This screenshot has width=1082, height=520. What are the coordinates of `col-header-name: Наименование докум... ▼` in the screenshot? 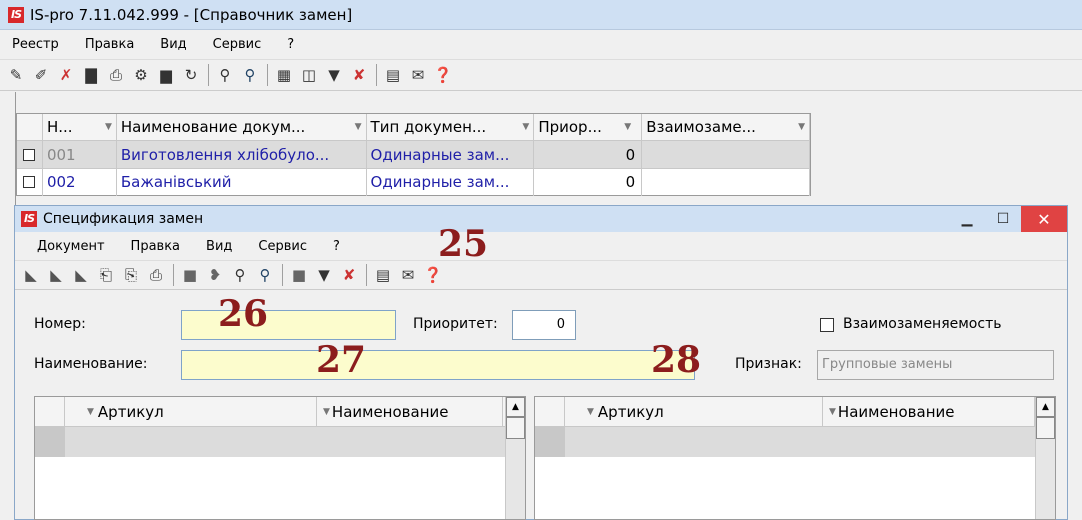 It's located at (242, 127).